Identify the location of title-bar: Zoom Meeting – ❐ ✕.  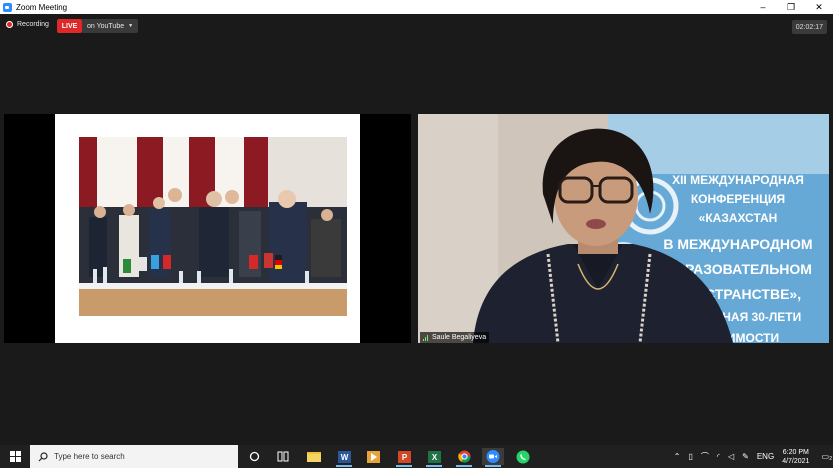
(416, 7).